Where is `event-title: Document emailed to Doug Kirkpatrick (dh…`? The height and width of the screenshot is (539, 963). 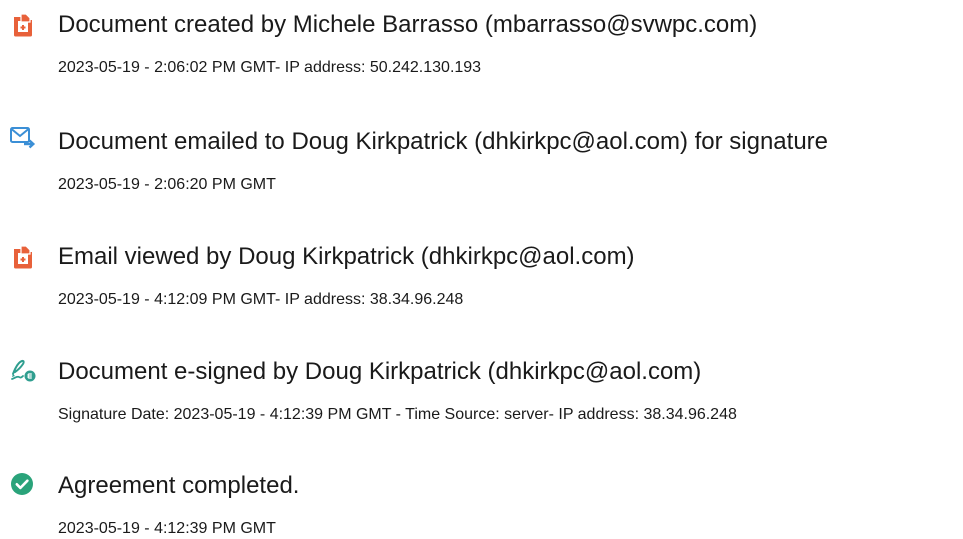 event-title: Document emailed to Doug Kirkpatrick (dh… is located at coordinates (443, 141).